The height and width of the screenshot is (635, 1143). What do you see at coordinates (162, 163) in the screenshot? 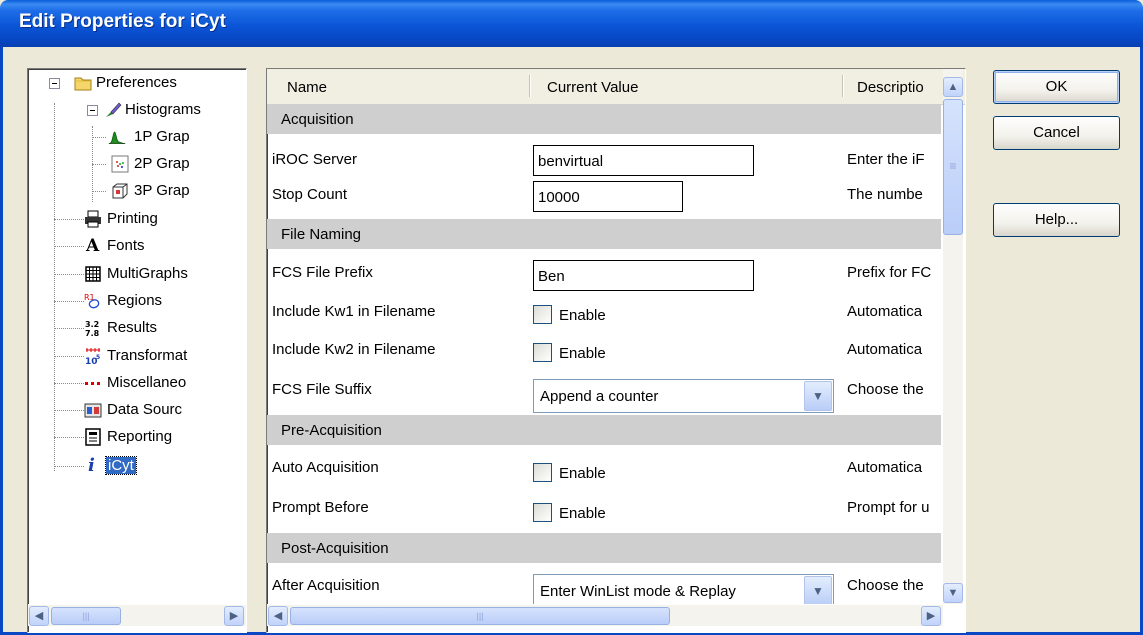
I see `tree-item-label: 2P Grap` at bounding box center [162, 163].